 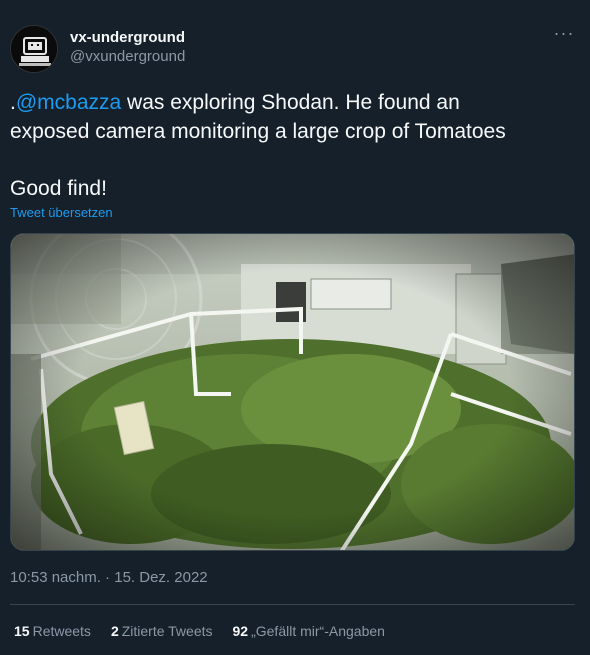 What do you see at coordinates (114, 631) in the screenshot?
I see `stat-count: 2` at bounding box center [114, 631].